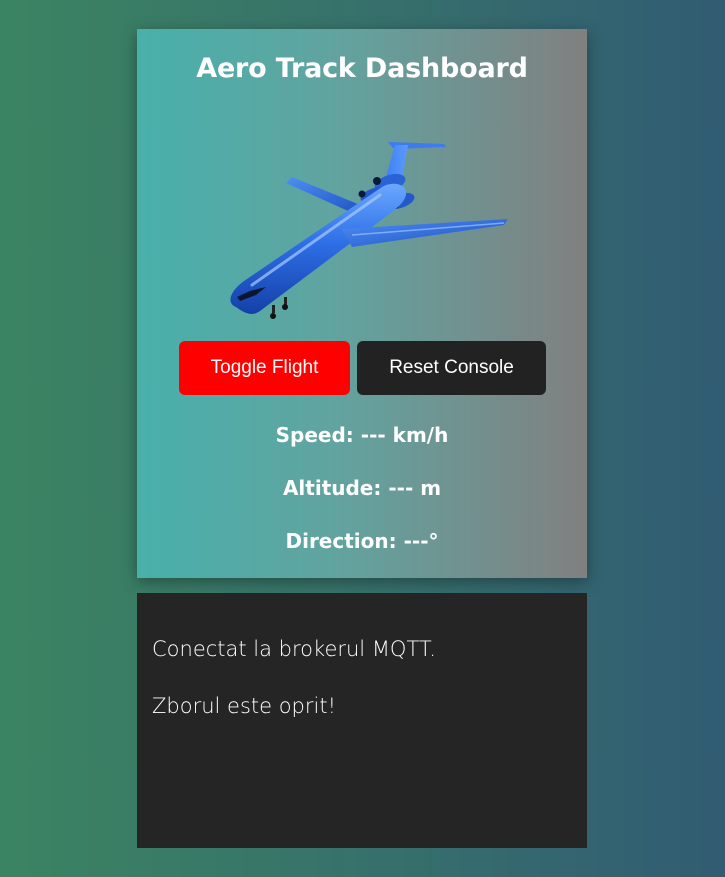 The width and height of the screenshot is (725, 877). Describe the element at coordinates (341, 541) in the screenshot. I see `direction-label: Direction:` at that location.